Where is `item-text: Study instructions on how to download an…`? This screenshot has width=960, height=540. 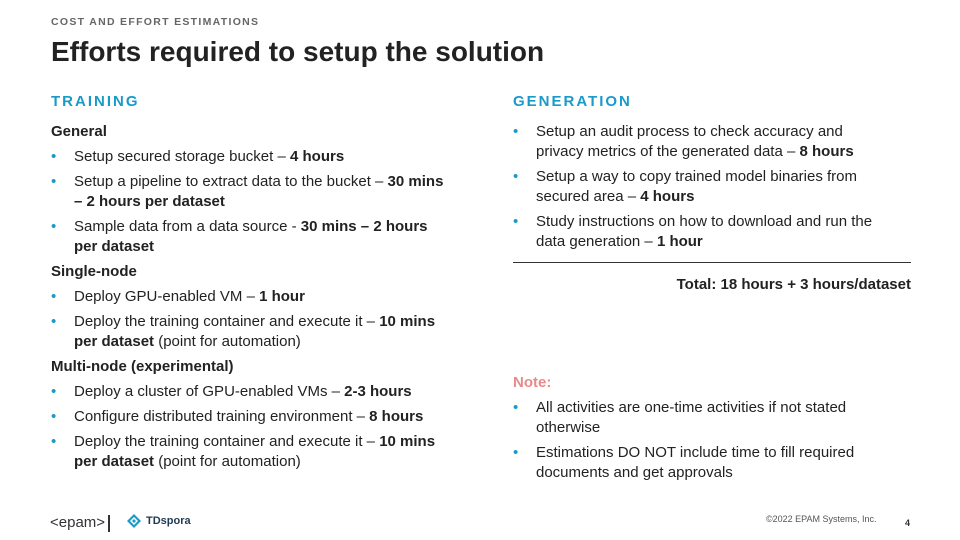
item-text: Study instructions on how to download an… is located at coordinates (704, 231).